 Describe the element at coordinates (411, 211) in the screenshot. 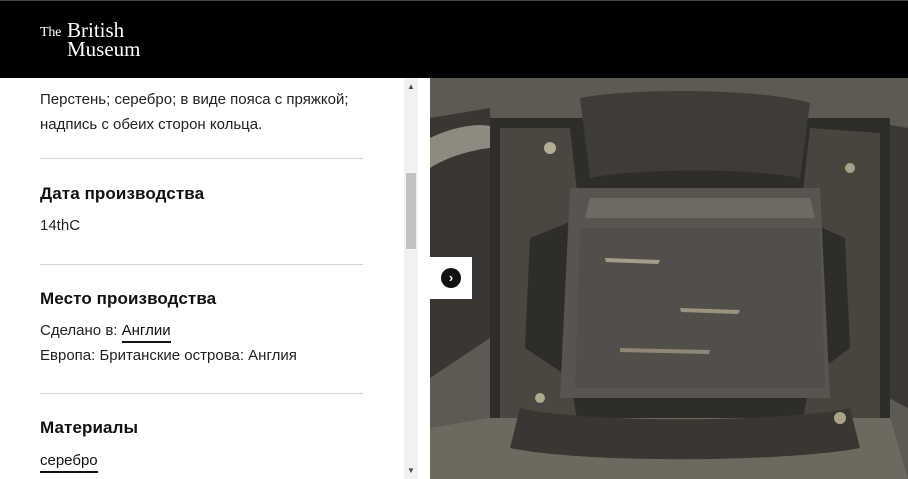

I see `scrollbar-thumb` at that location.